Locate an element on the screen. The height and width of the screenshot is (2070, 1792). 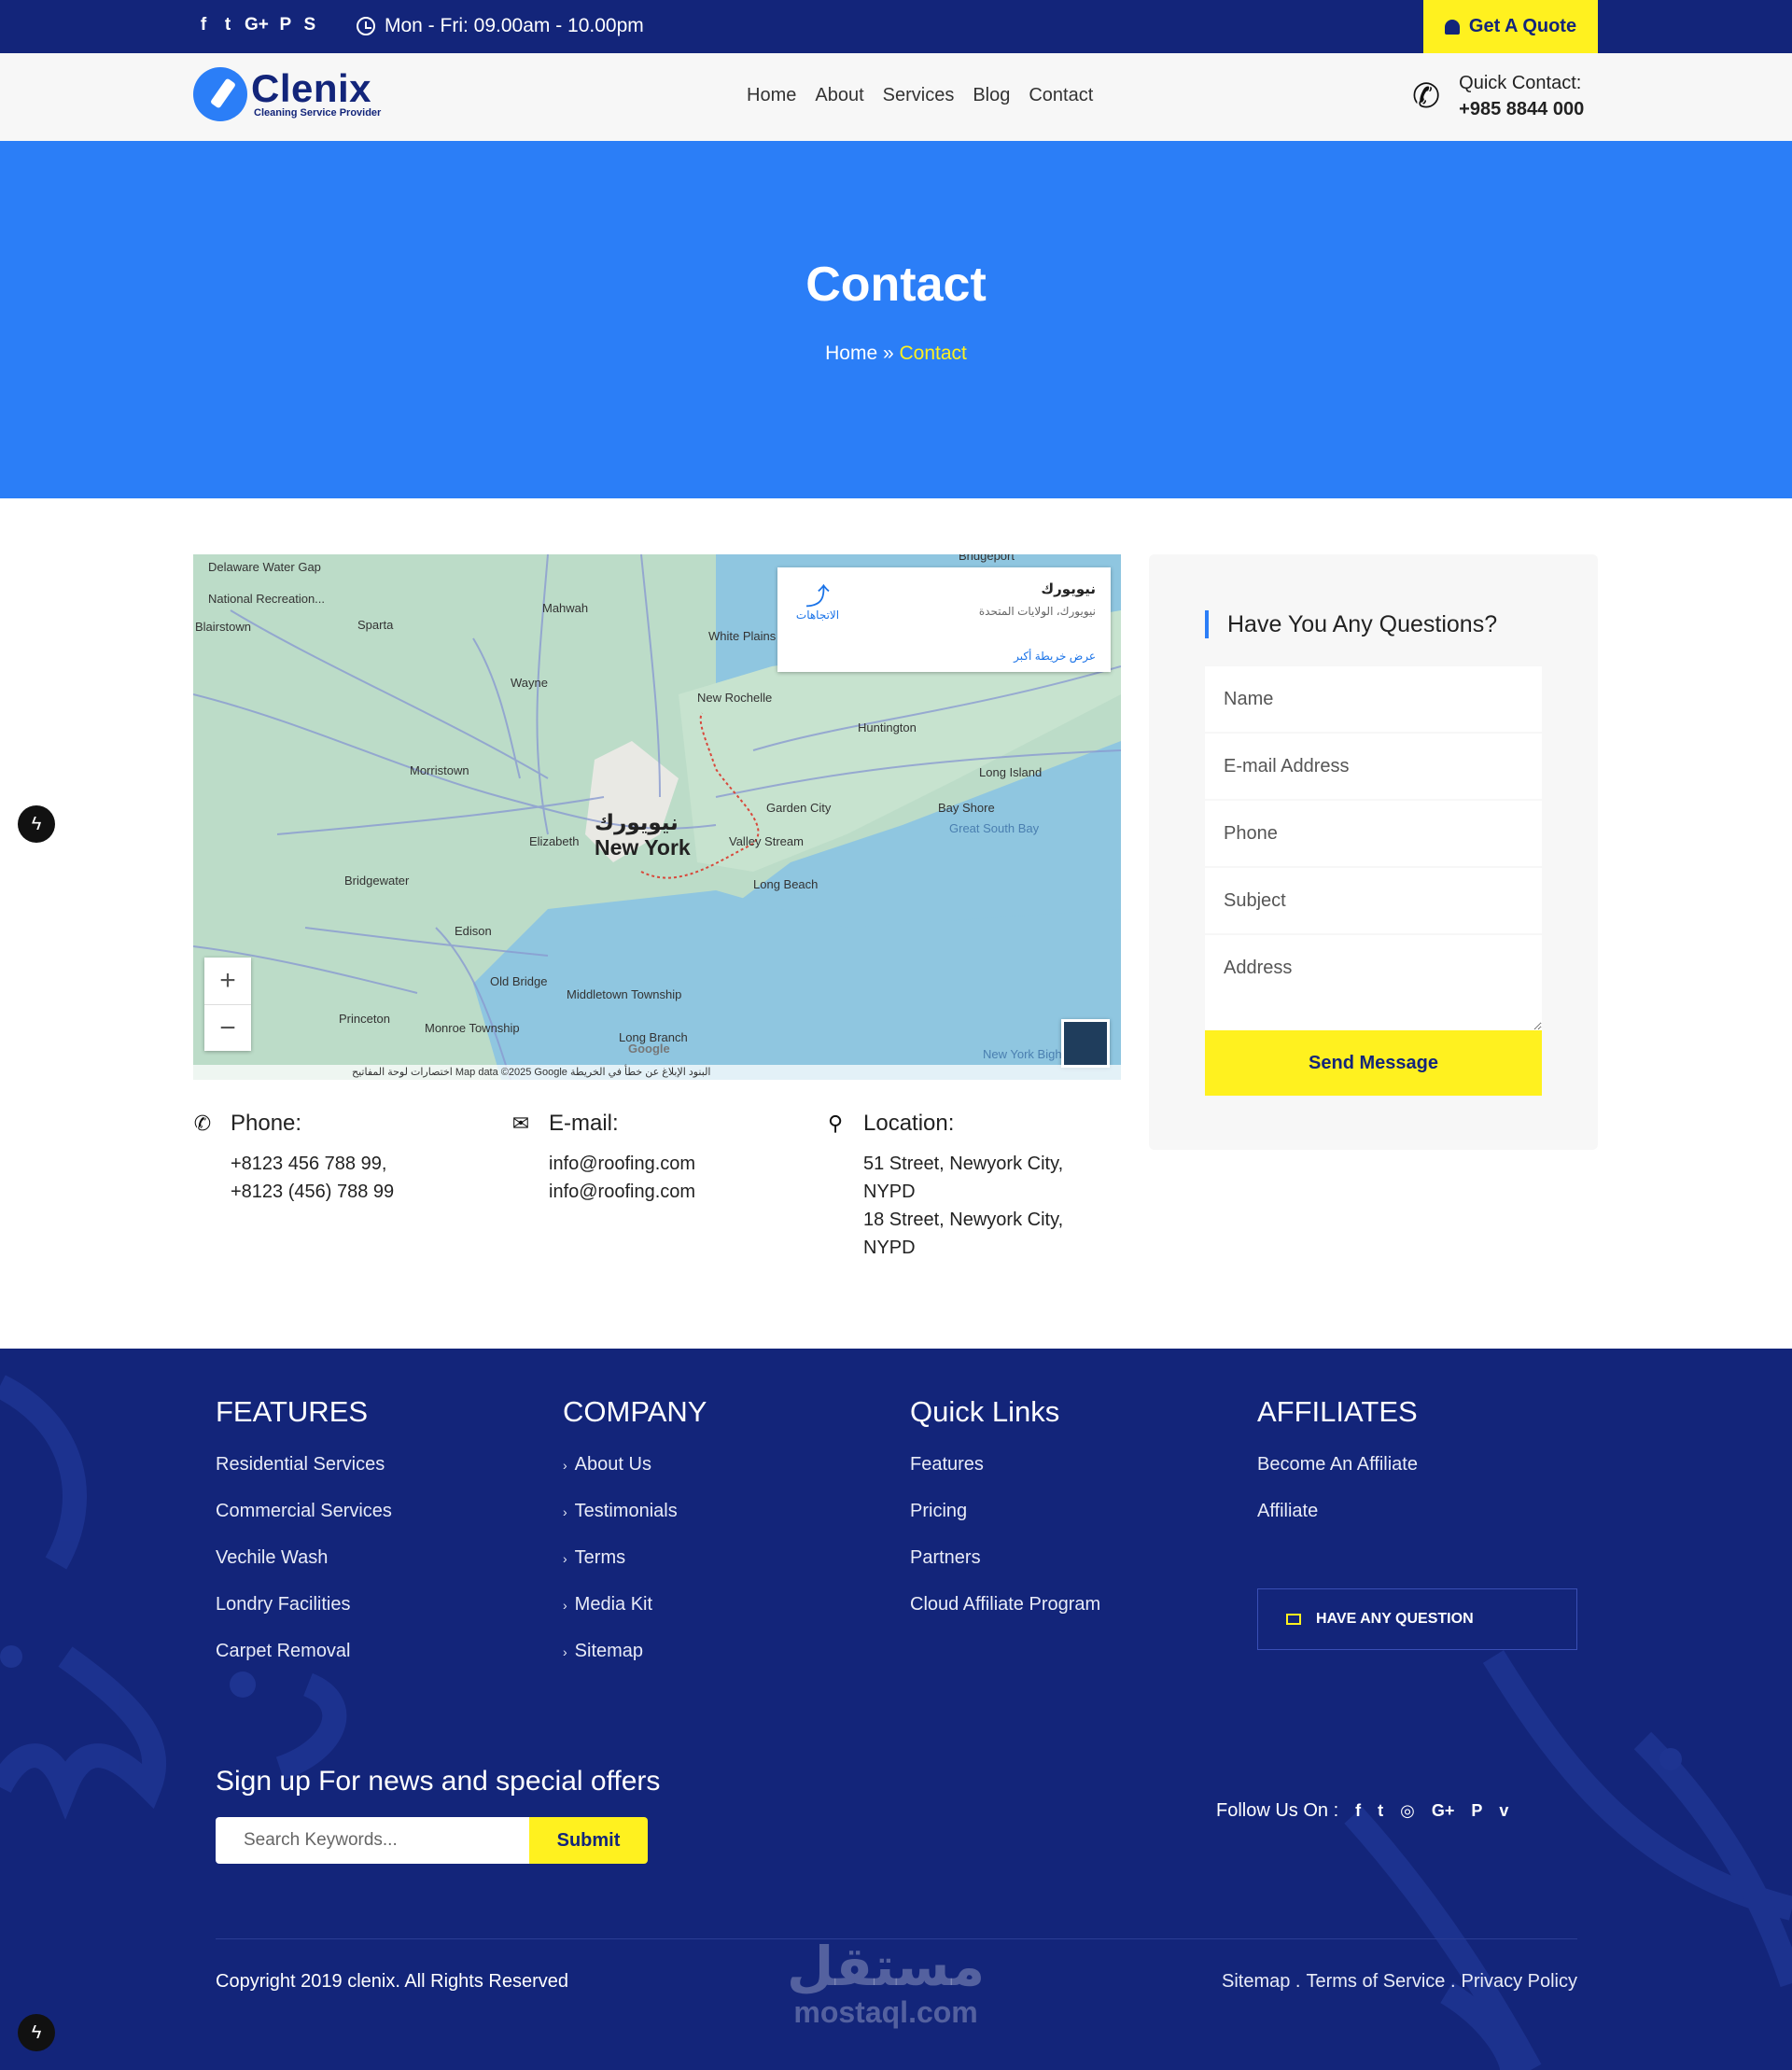
map-label: New Rochelle is located at coordinates (735, 698).